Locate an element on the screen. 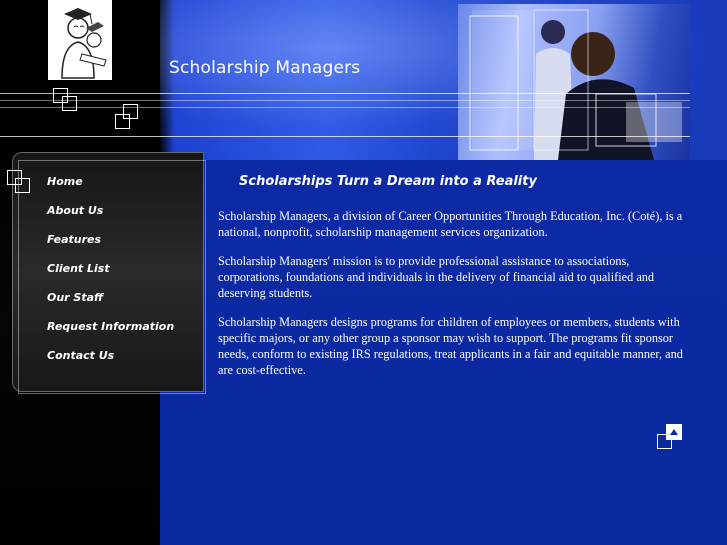 Image resolution: width=727 pixels, height=545 pixels. nav-item-about-us: About Us is located at coordinates (75, 210).